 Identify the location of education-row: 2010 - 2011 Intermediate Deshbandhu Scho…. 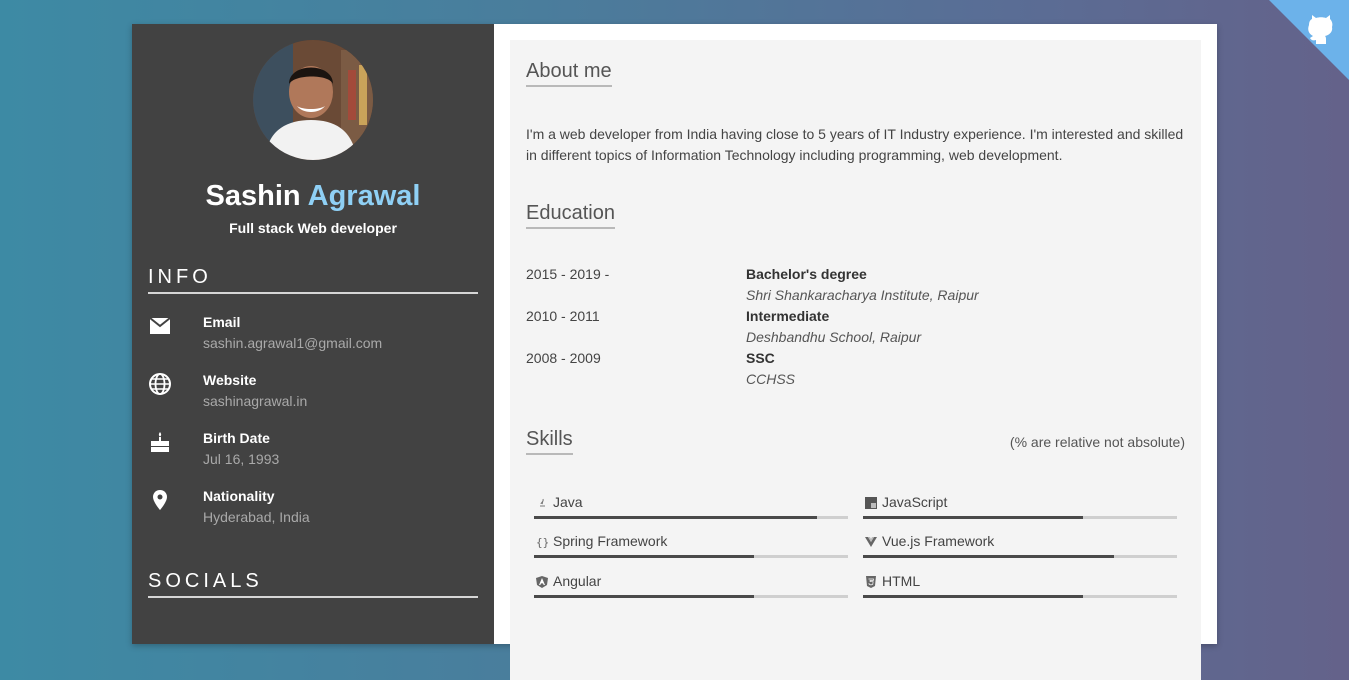
(856, 329).